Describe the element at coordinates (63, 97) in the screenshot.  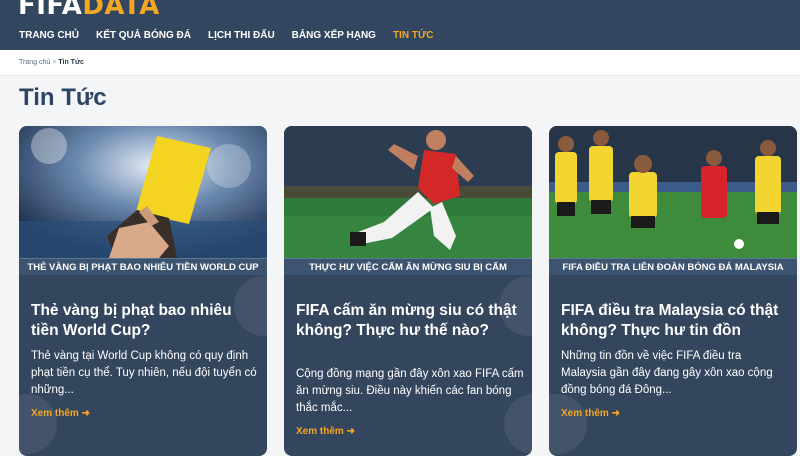
I see `page-title: Tin Tức` at that location.